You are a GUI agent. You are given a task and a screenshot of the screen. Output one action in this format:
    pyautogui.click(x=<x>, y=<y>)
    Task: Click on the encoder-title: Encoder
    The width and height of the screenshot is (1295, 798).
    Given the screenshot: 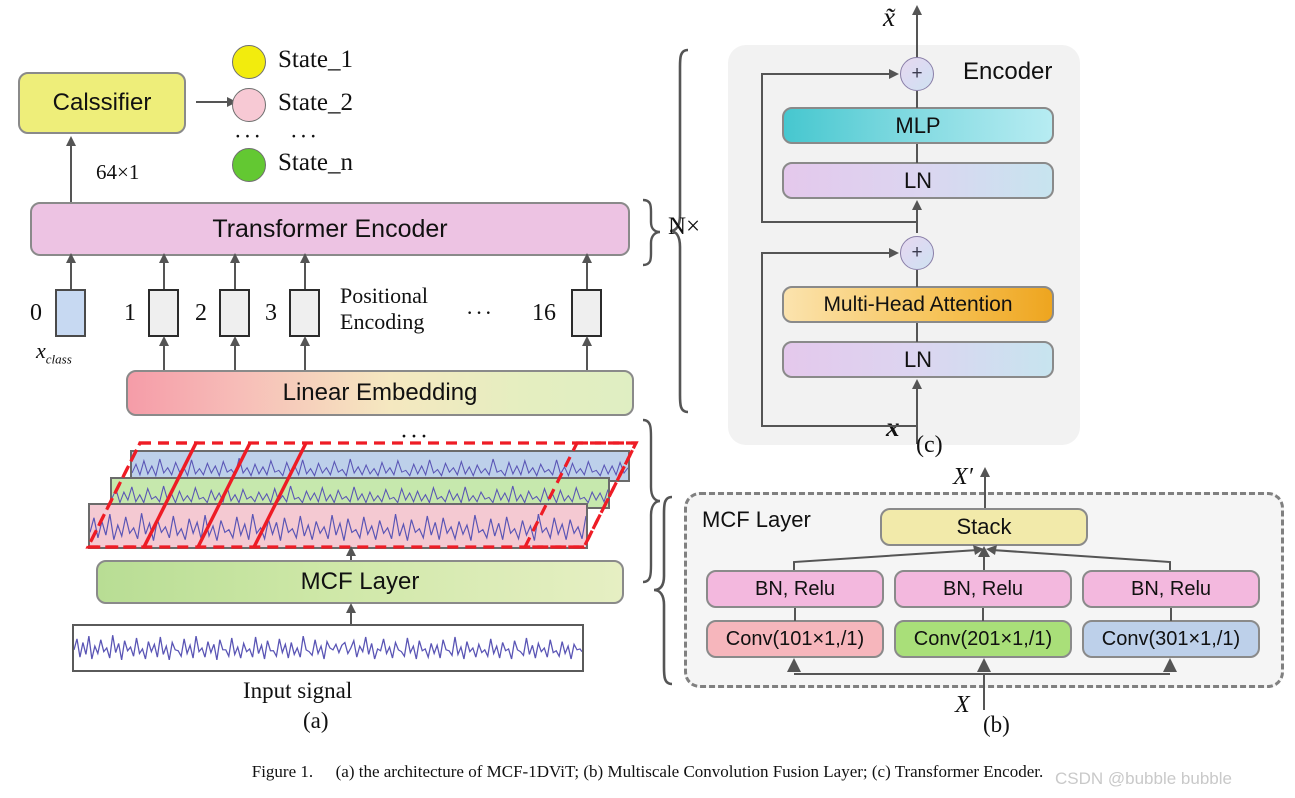 What is the action you would take?
    pyautogui.click(x=1008, y=71)
    